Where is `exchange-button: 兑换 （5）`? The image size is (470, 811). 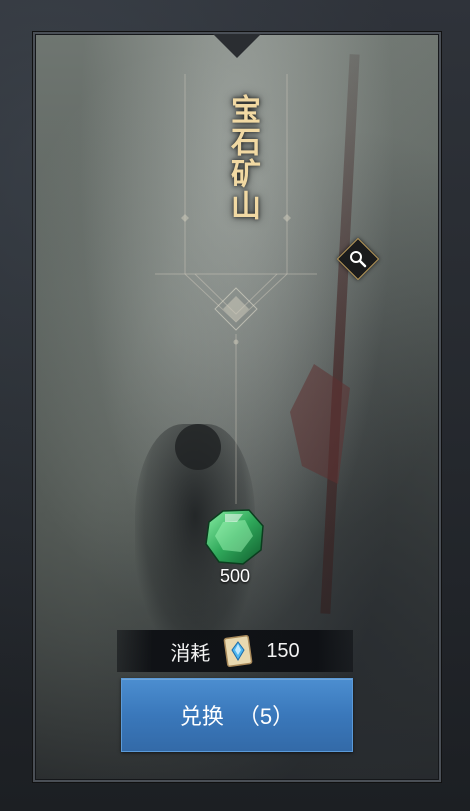
exchange-button: 兑换 （5） is located at coordinates (237, 715).